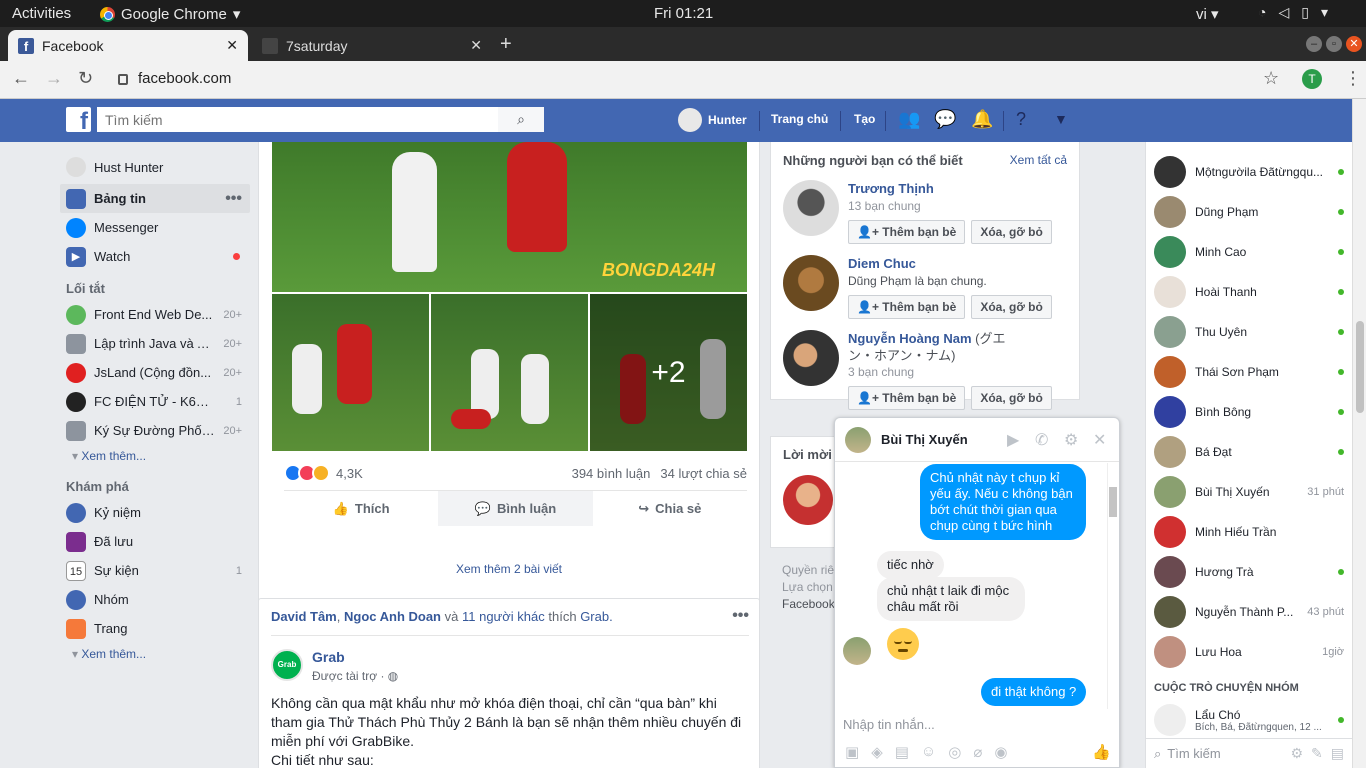 The height and width of the screenshot is (768, 1366). I want to click on contact-item: Hoài Thanh, so click(1249, 292).